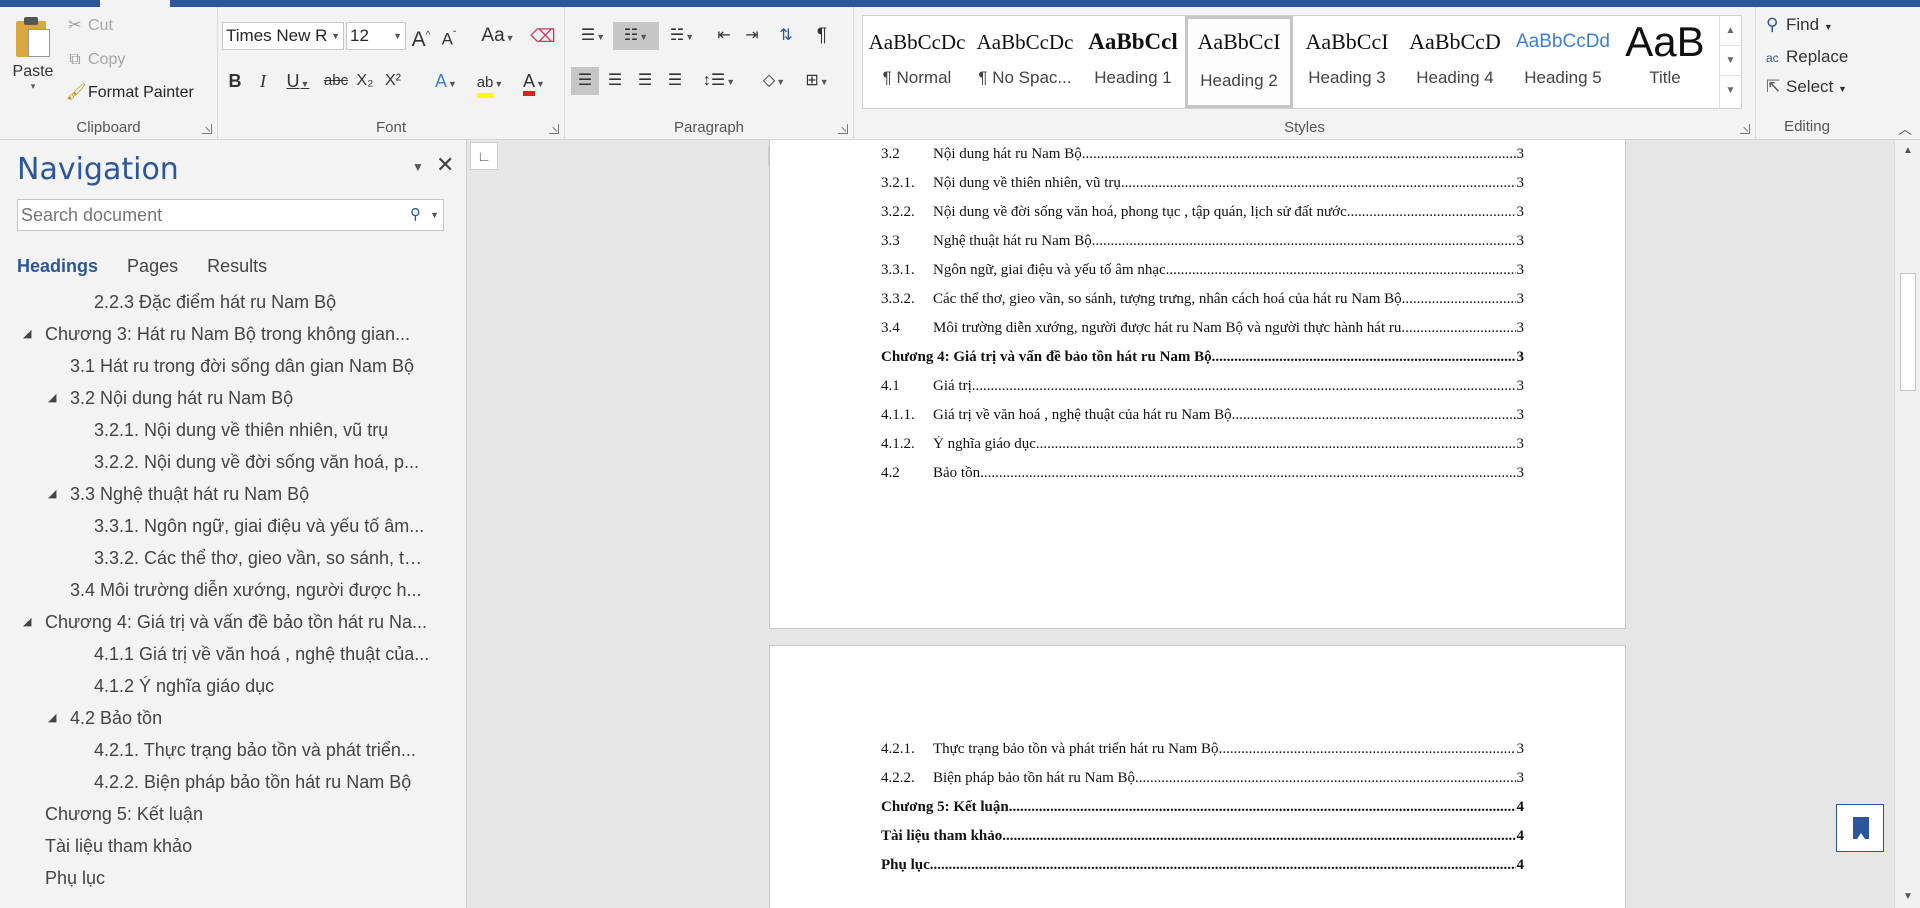 This screenshot has height=908, width=1920. Describe the element at coordinates (1202, 388) in the screenshot. I see `toc-entry: 4.1 Giá trị 3` at that location.